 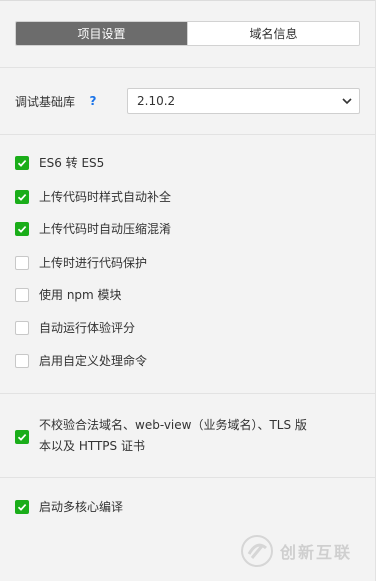 I want to click on chevron-down-icon, so click(x=347, y=101).